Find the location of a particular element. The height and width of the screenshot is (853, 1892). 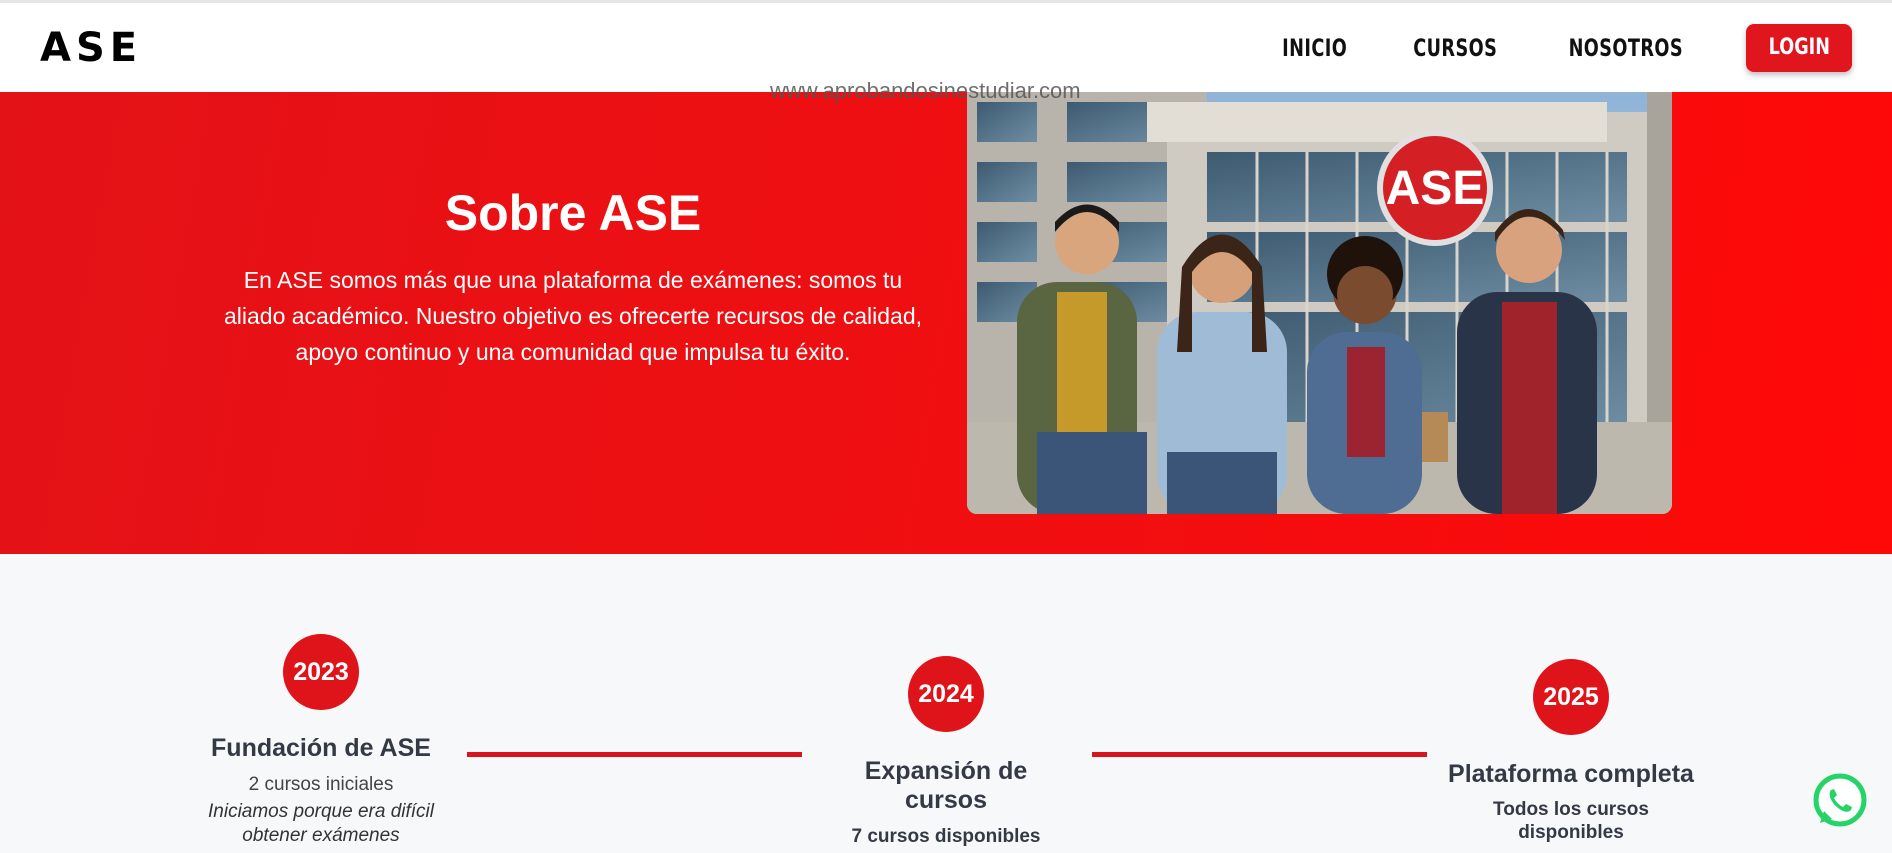

nav-link-cursos: CURSOS is located at coordinates (1455, 48).